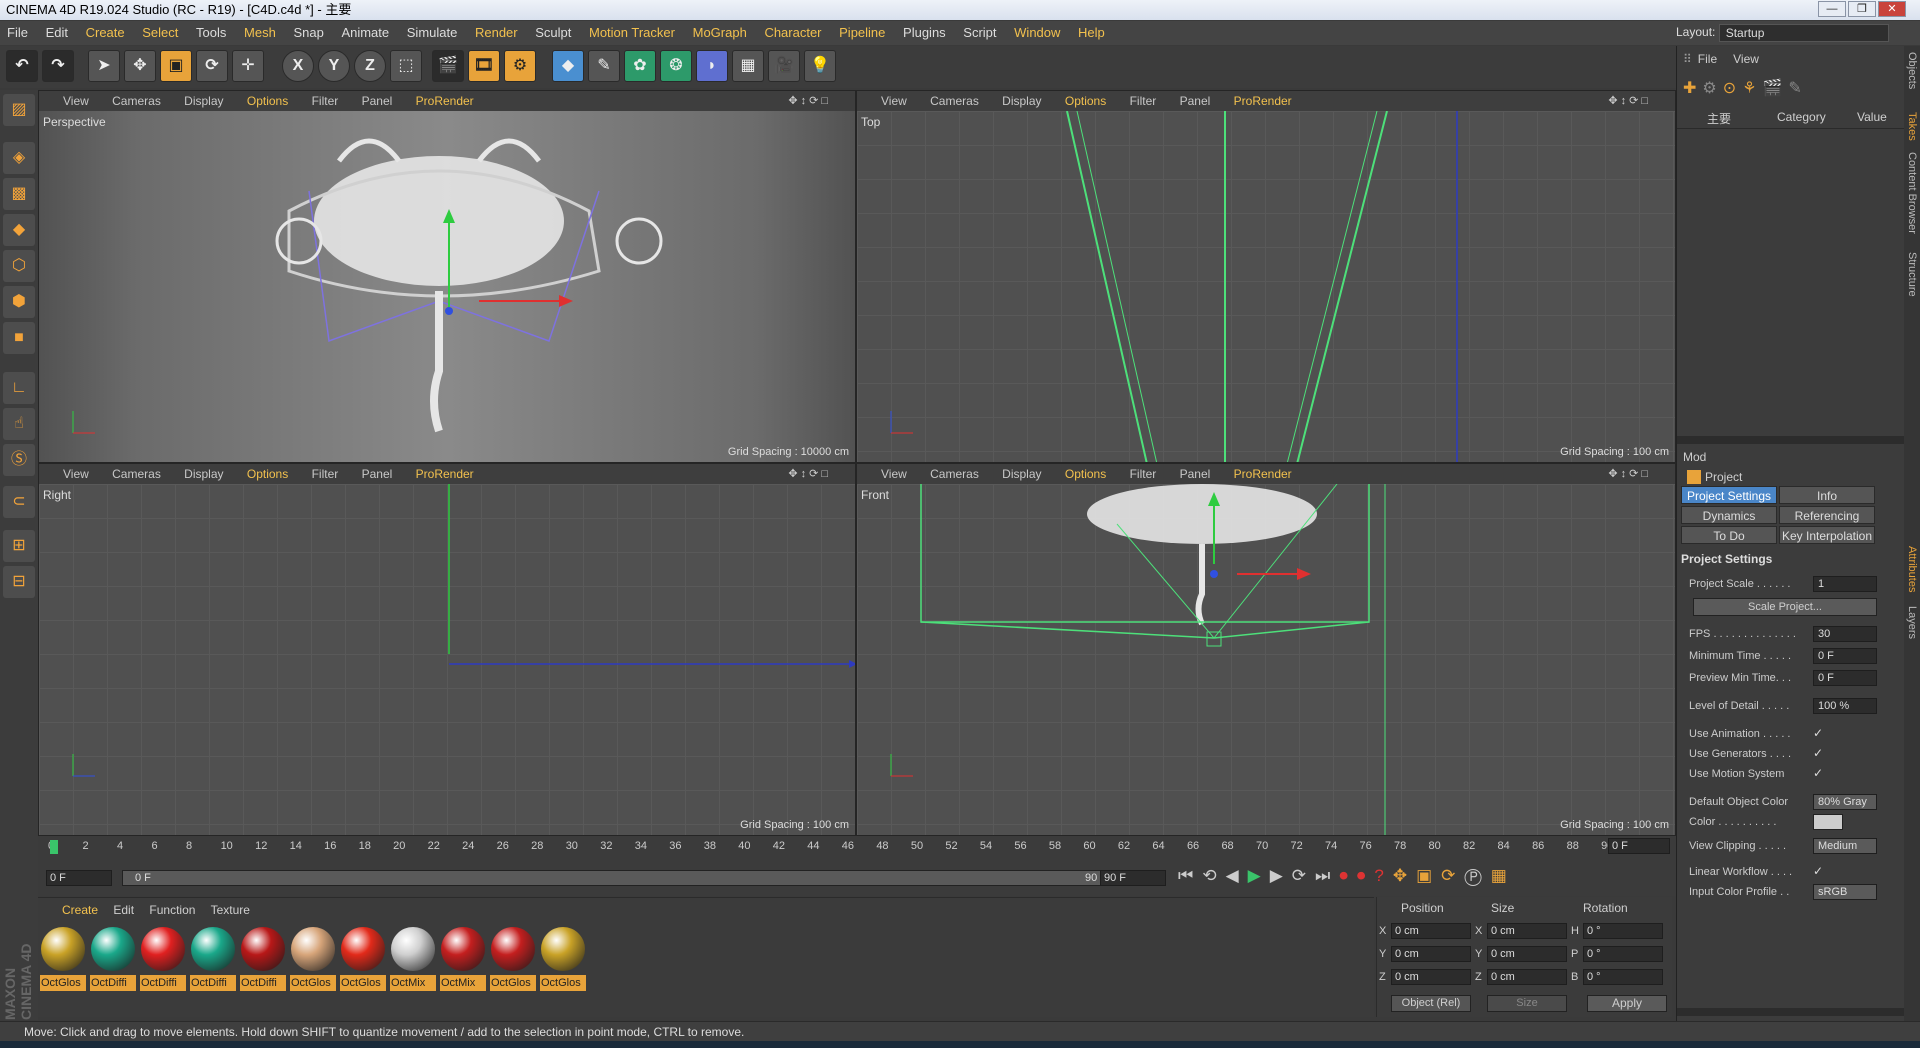  What do you see at coordinates (19, 546) in the screenshot?
I see `lock-workplane-icon: ⊞` at bounding box center [19, 546].